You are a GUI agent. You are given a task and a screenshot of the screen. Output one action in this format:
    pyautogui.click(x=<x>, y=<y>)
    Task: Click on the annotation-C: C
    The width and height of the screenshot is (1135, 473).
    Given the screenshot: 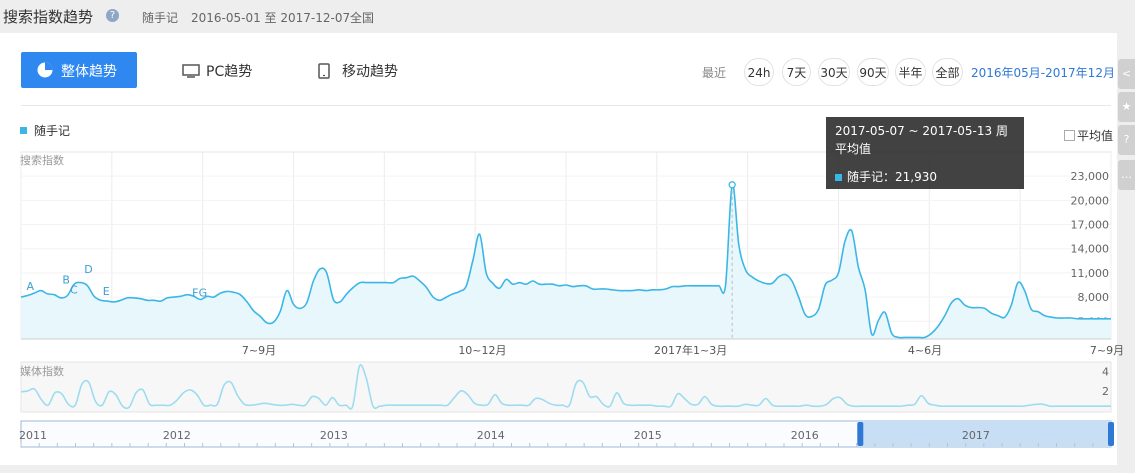 What is the action you would take?
    pyautogui.click(x=74, y=289)
    